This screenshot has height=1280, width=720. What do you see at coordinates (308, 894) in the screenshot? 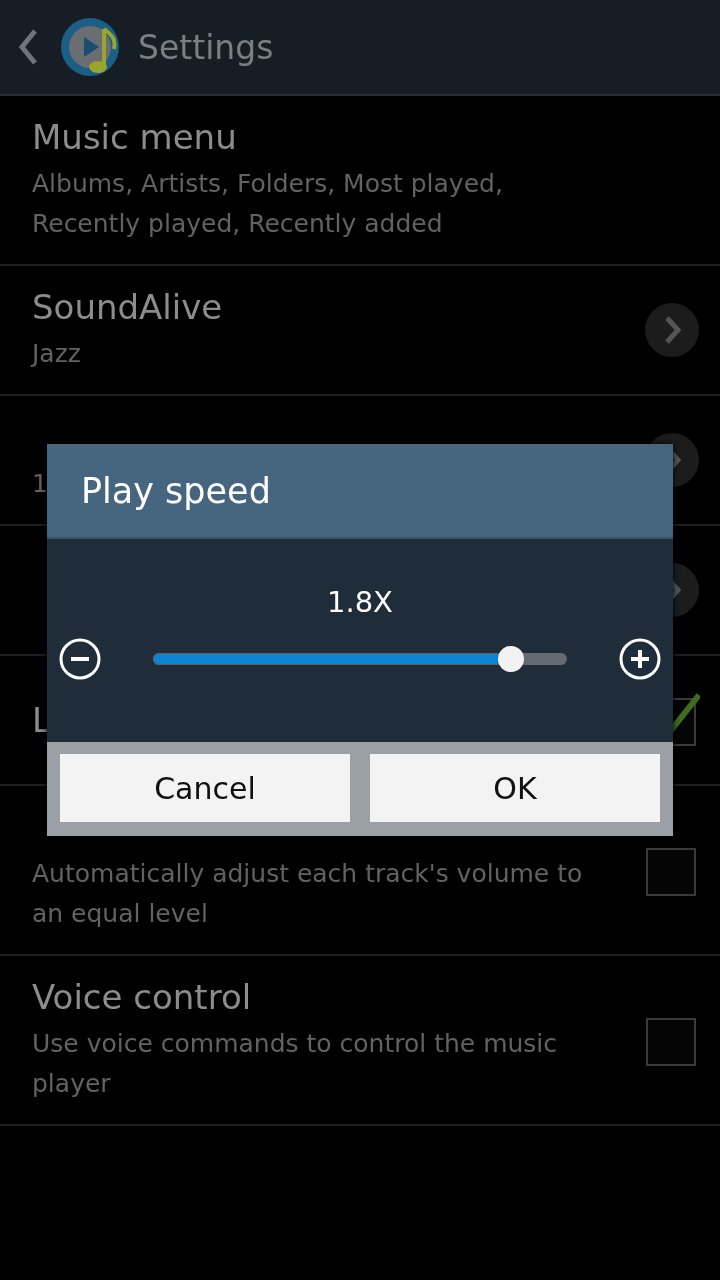
I see `setting-summary: Automatically adjust each track's volume to an equal level` at bounding box center [308, 894].